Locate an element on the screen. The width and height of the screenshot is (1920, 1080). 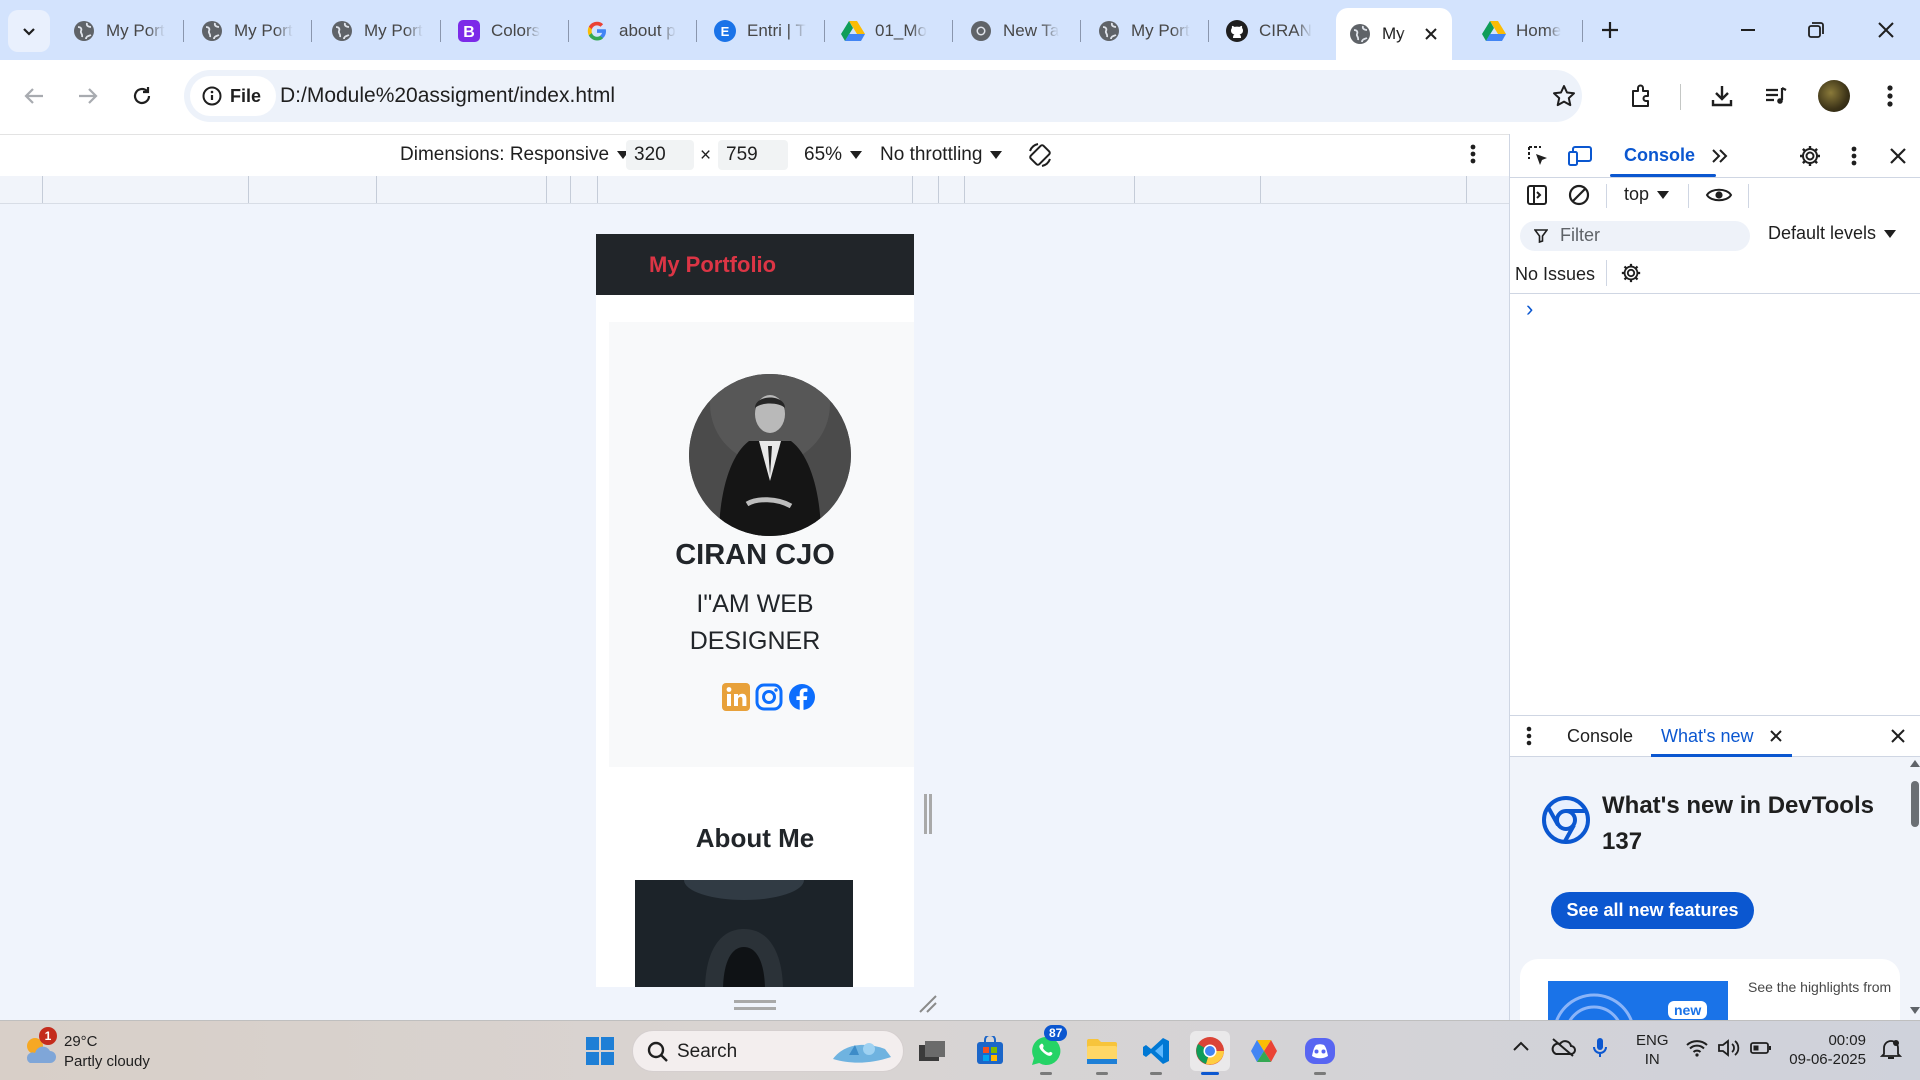
device-toolbar-menu is located at coordinates (1473, 154).